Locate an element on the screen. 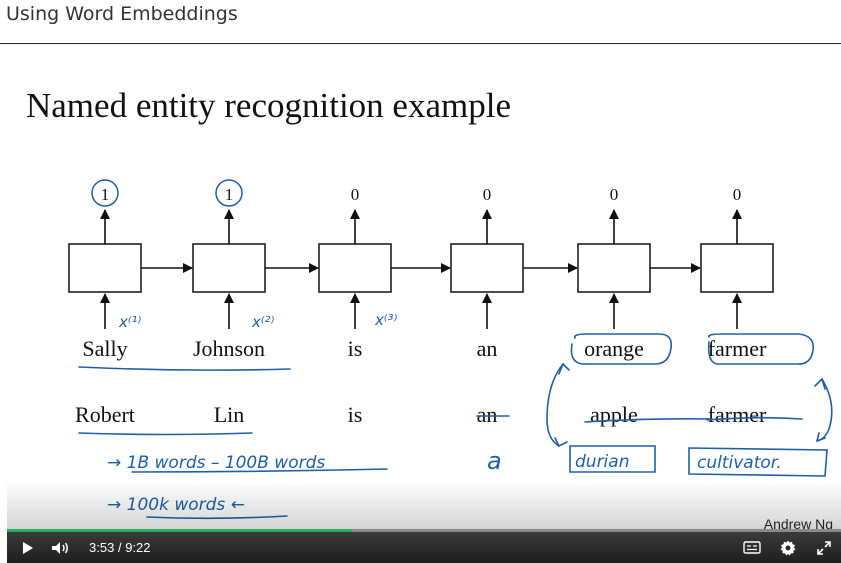 The width and height of the screenshot is (841, 563). left-brace-arrowtop is located at coordinates (564, 369).